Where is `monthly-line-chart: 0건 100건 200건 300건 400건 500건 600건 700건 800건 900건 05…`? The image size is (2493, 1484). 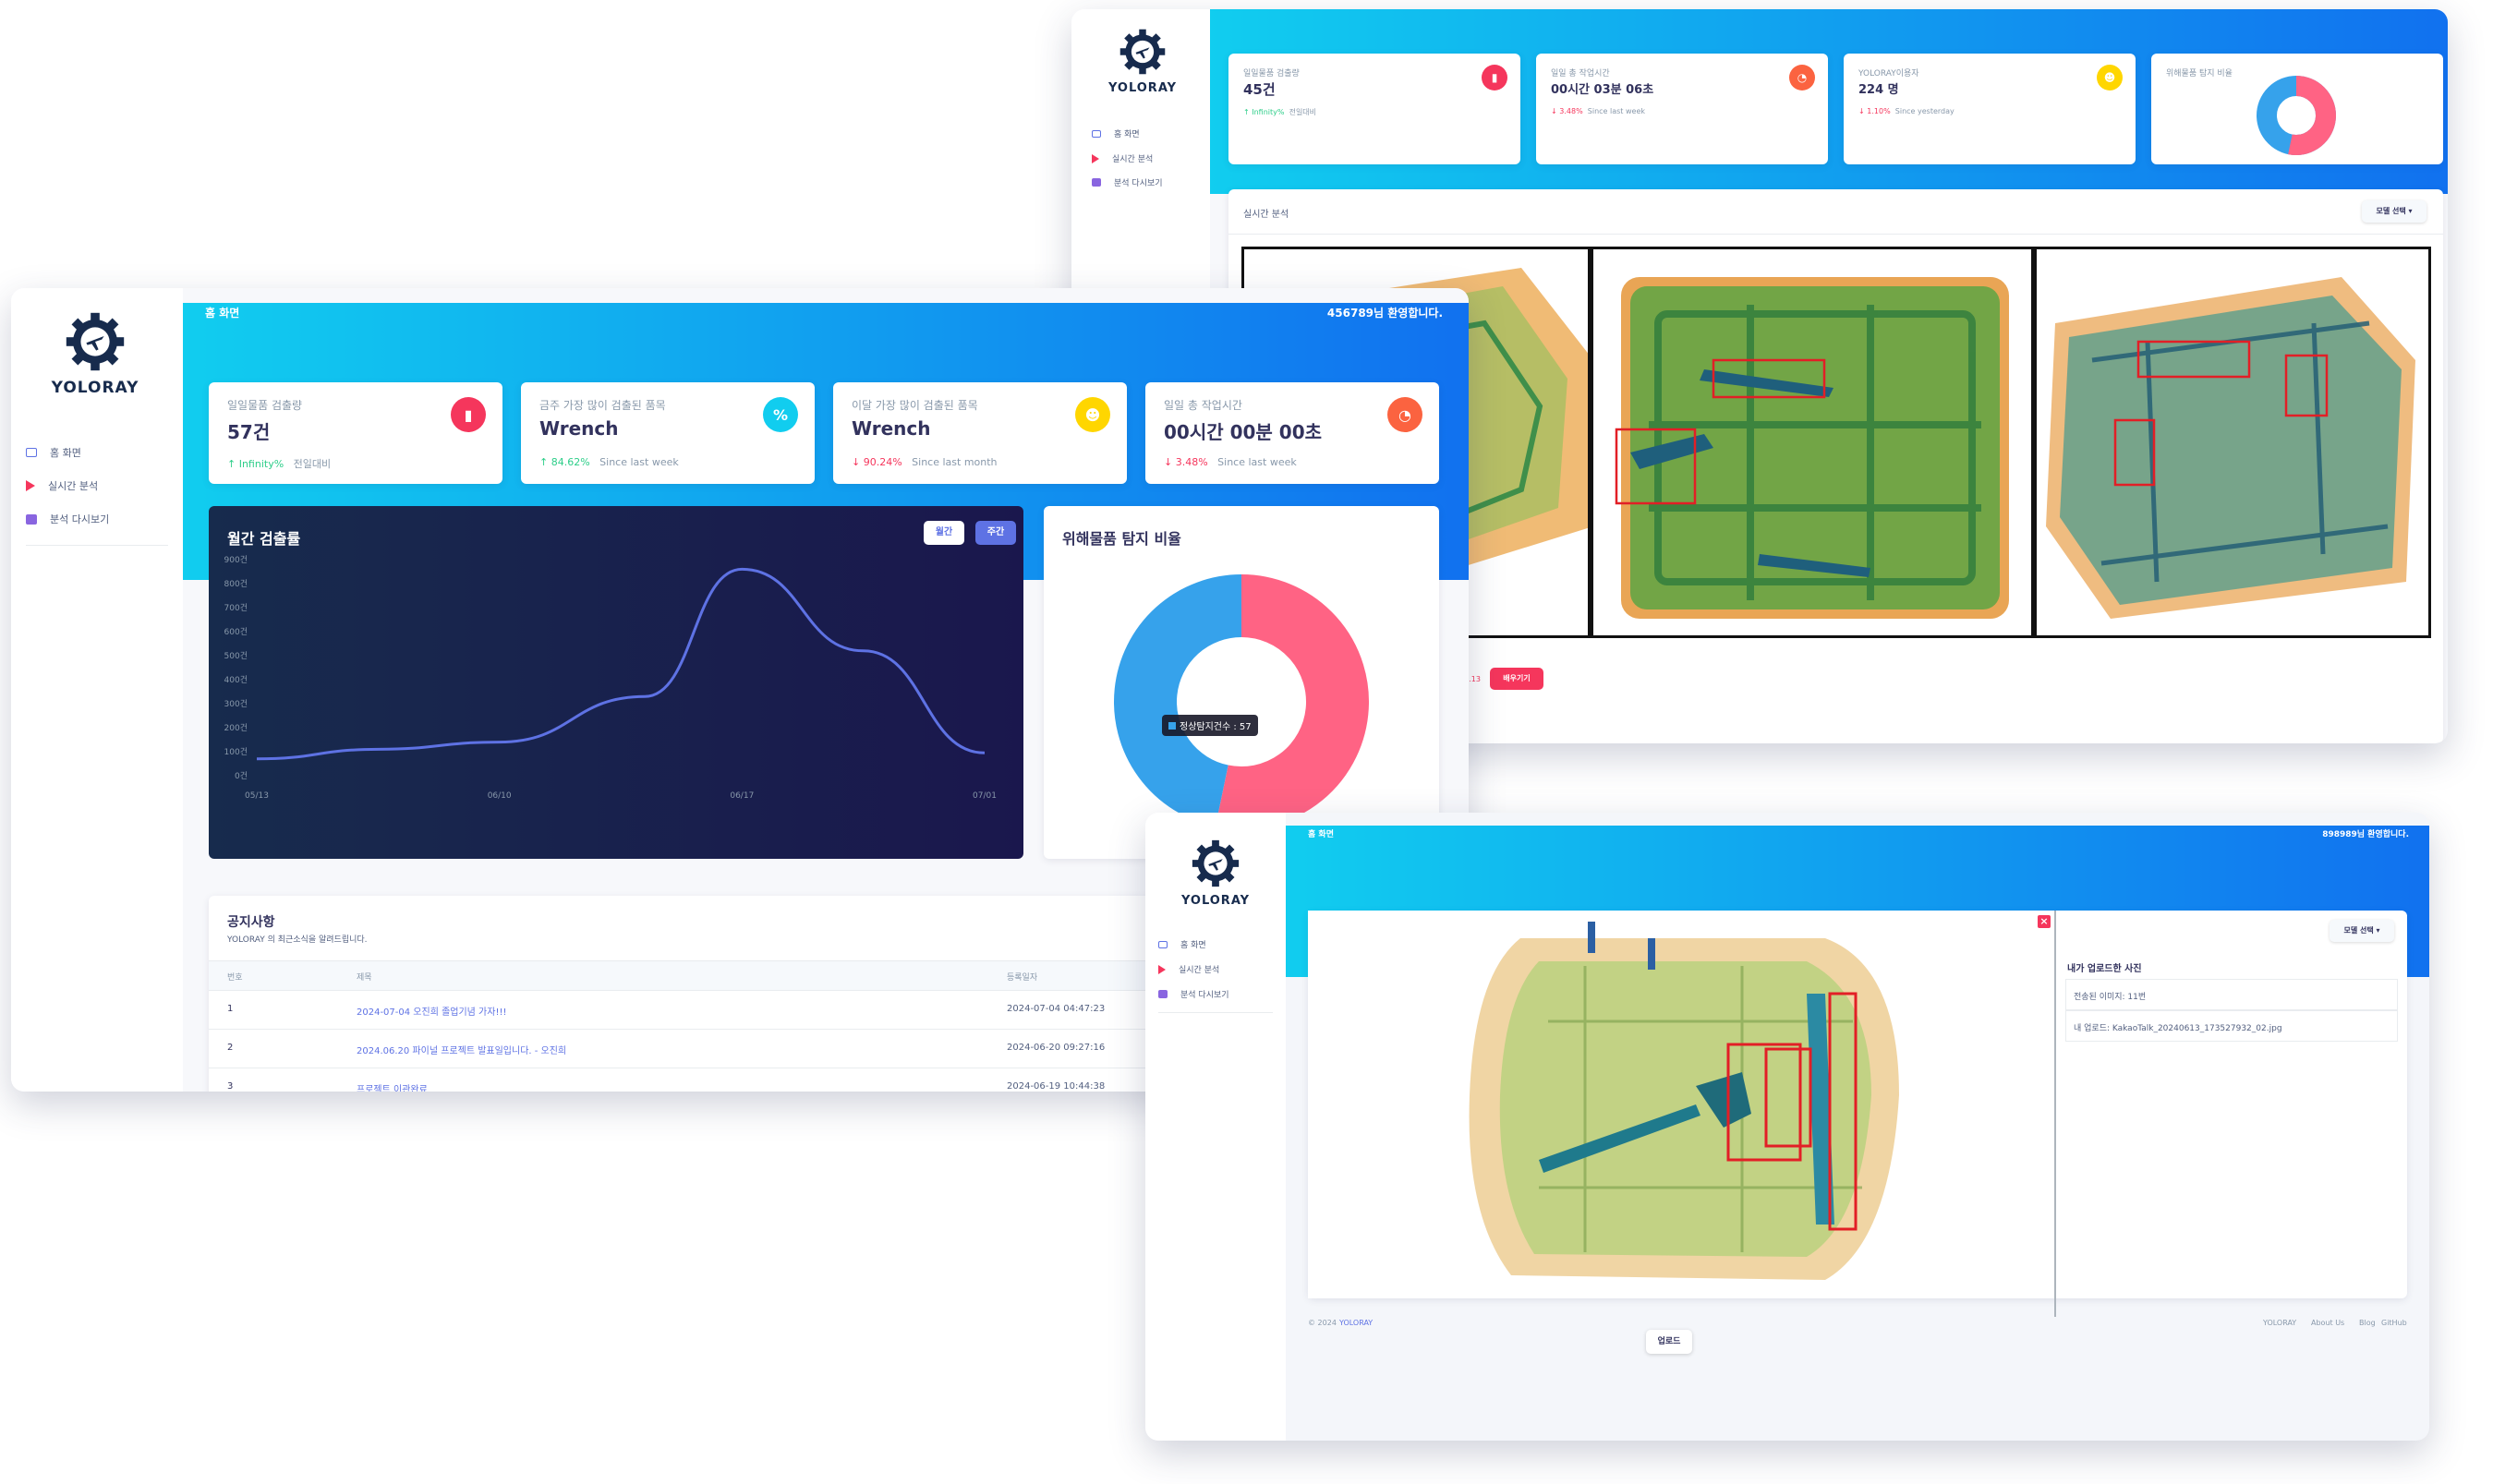 monthly-line-chart: 0건 100건 200건 300건 400건 500건 600건 700건 800건 900건 05… is located at coordinates (610, 678).